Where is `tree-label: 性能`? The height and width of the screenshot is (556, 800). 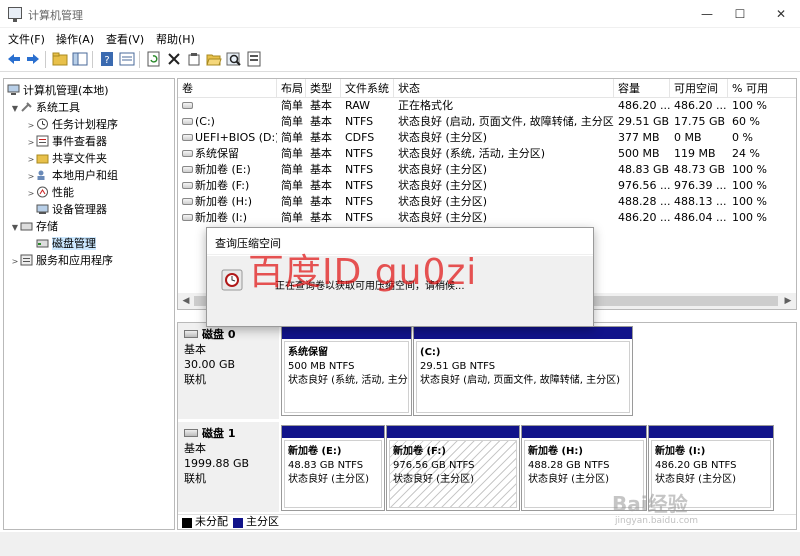
tree-label: 性能 is located at coordinates (63, 192).